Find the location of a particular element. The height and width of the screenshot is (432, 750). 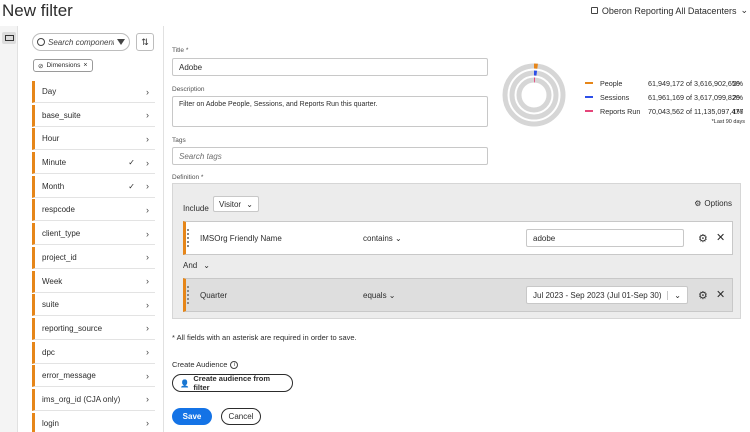

dimension-item: project_id › is located at coordinates (93, 257).